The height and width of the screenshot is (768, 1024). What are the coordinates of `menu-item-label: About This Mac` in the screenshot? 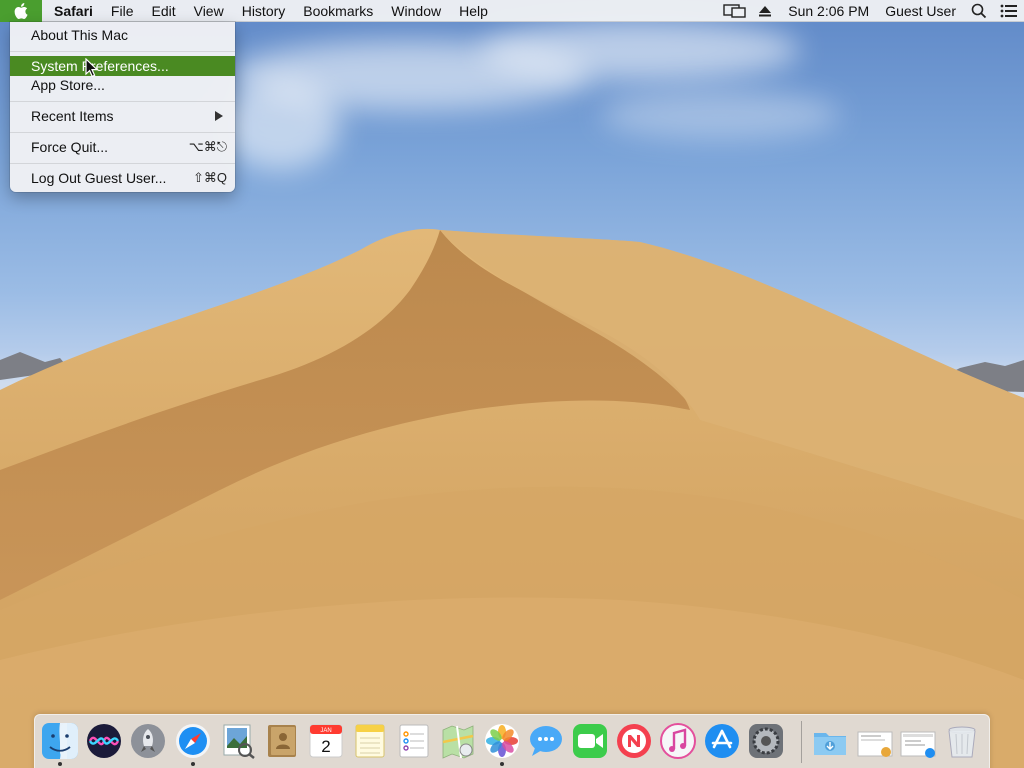 It's located at (80, 35).